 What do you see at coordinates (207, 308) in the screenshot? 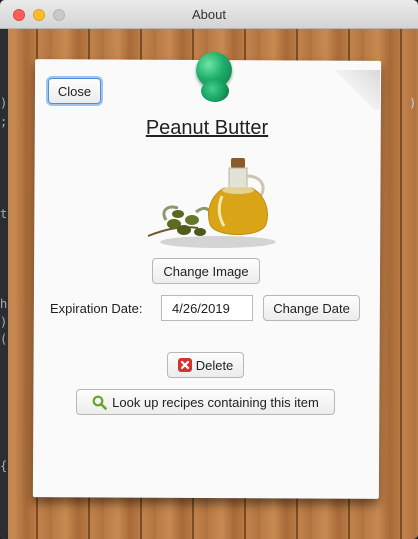
I see `expiration-date-field` at bounding box center [207, 308].